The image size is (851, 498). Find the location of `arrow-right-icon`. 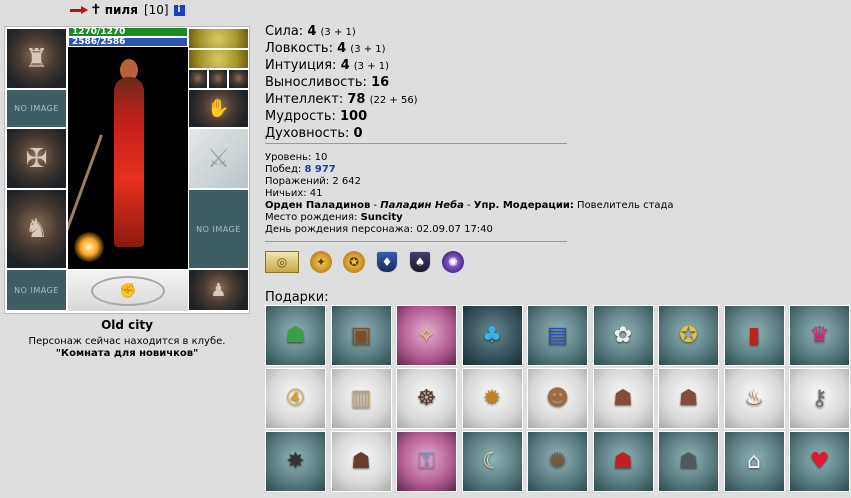

arrow-right-icon is located at coordinates (79, 10).